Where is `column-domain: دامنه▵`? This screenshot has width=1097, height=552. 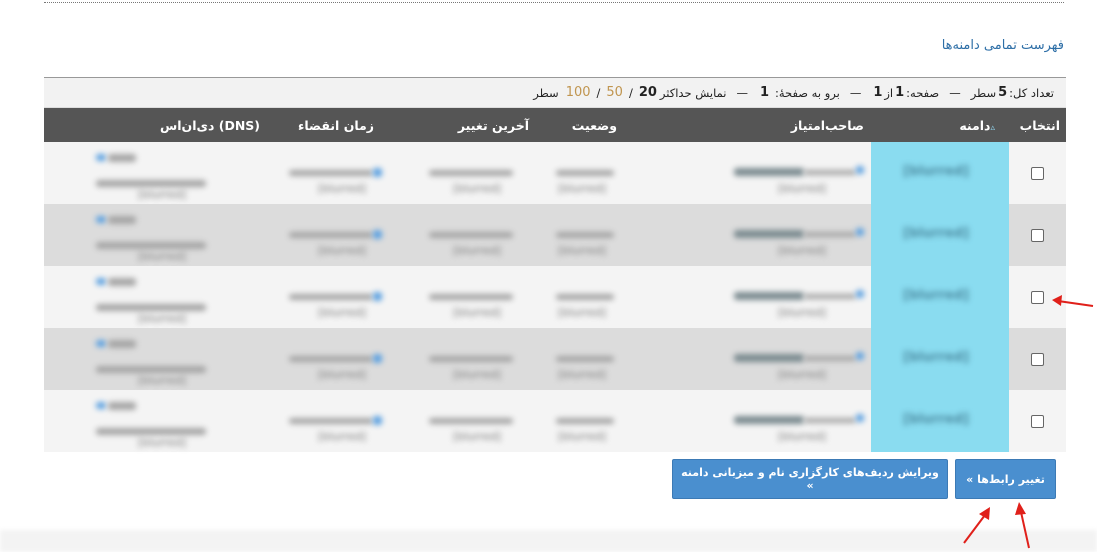
column-domain: دامنه▵ is located at coordinates (979, 125).